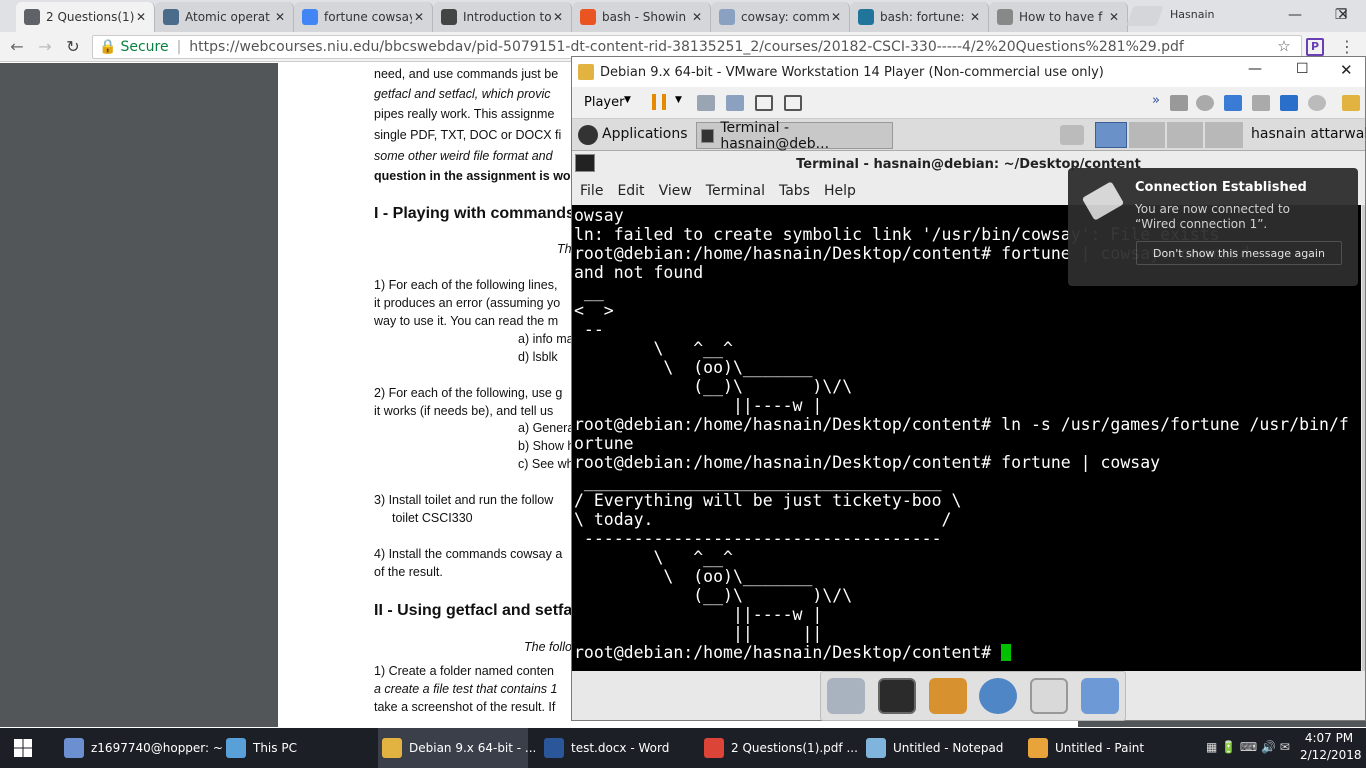 This screenshot has height=768, width=1366. What do you see at coordinates (1239, 253) in the screenshot?
I see `dont-show-again-button: Don't show this message again` at bounding box center [1239, 253].